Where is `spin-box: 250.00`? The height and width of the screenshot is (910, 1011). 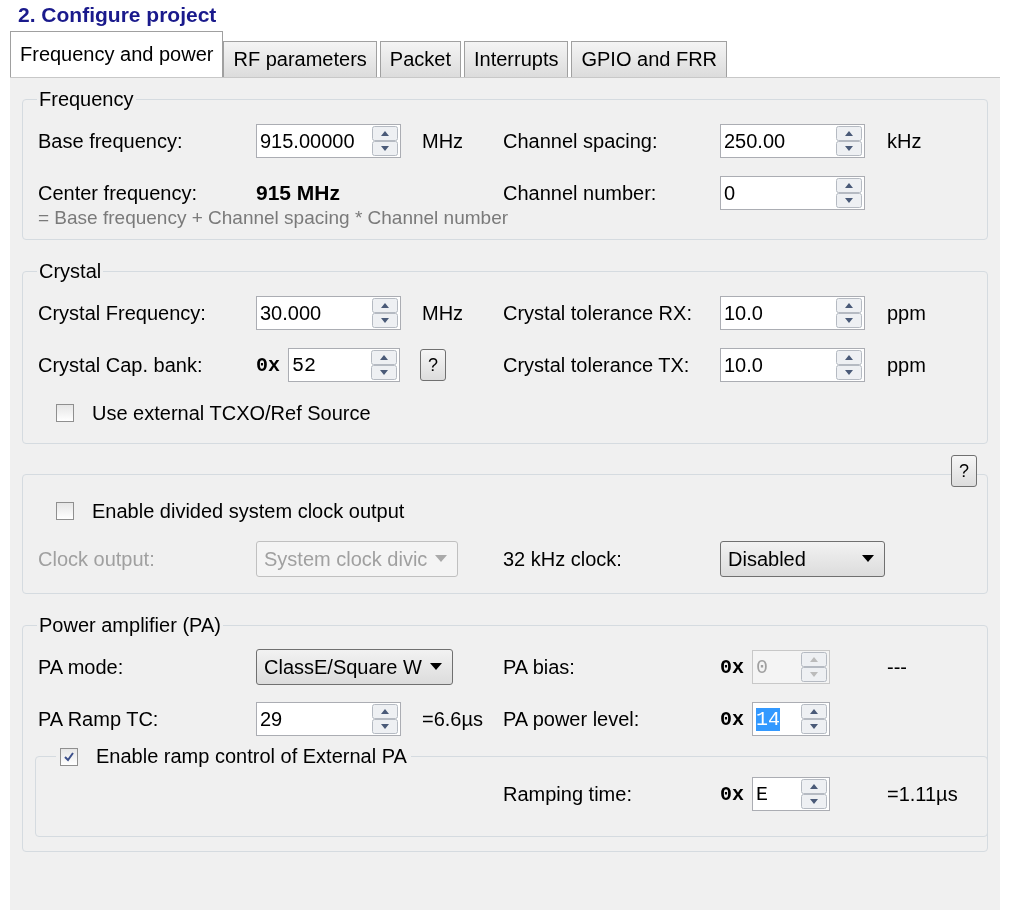 spin-box: 250.00 is located at coordinates (792, 141).